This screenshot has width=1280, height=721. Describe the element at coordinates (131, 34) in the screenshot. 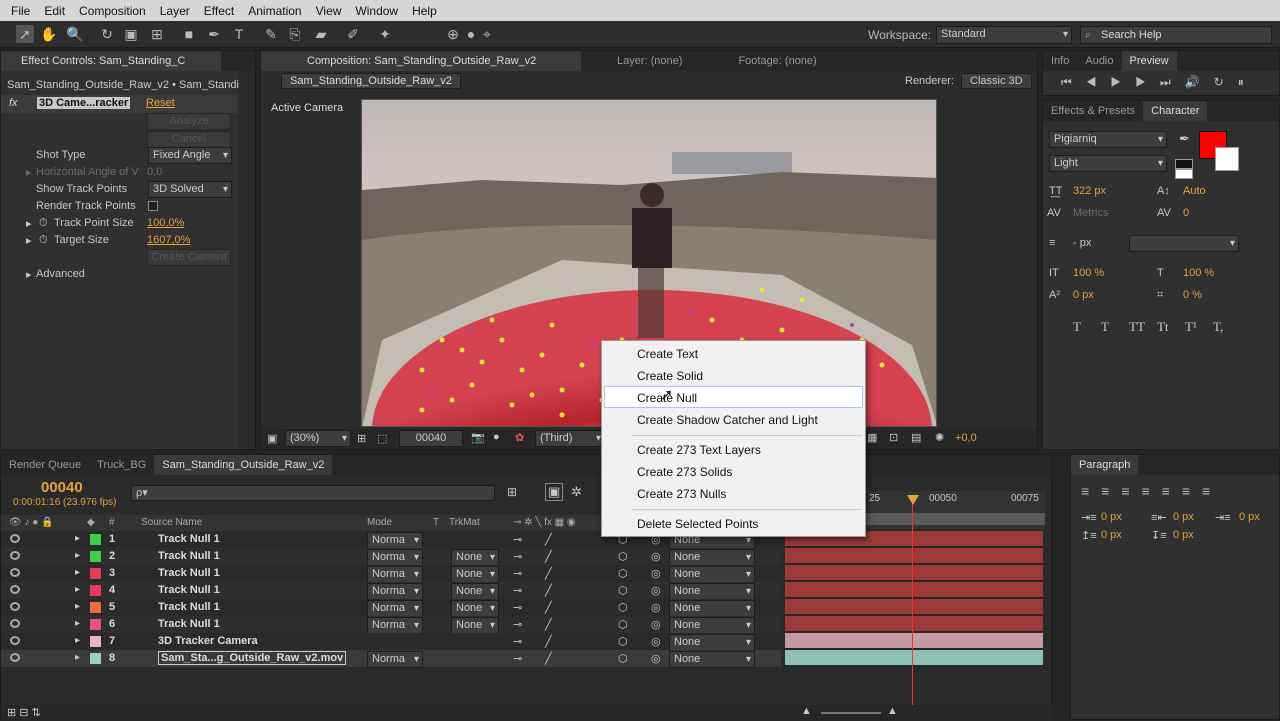

I see `camera-tool-icon: ▣` at that location.